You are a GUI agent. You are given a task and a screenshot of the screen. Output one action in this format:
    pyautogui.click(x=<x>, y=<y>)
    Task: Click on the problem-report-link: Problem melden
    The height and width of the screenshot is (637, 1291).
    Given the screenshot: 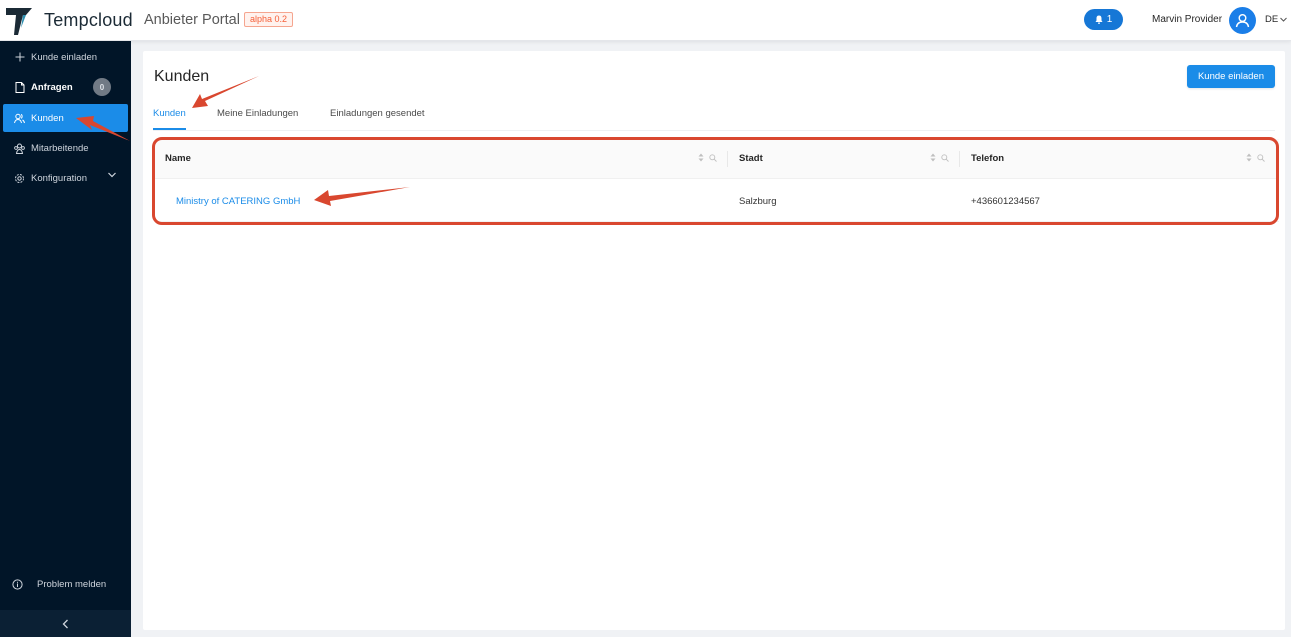 What is the action you would take?
    pyautogui.click(x=59, y=584)
    